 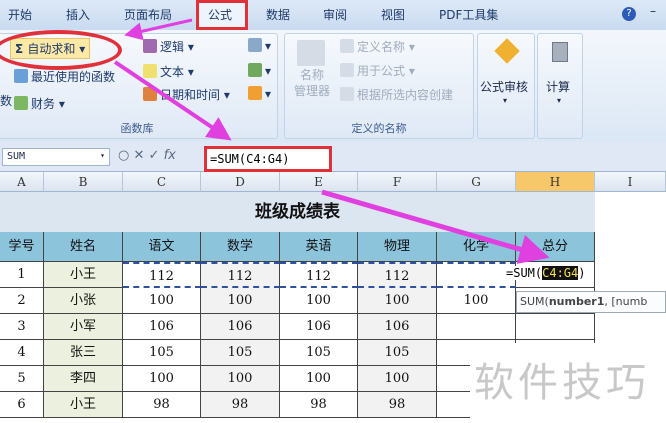 I want to click on arrow-autosum-to-formula, so click(x=172, y=100).